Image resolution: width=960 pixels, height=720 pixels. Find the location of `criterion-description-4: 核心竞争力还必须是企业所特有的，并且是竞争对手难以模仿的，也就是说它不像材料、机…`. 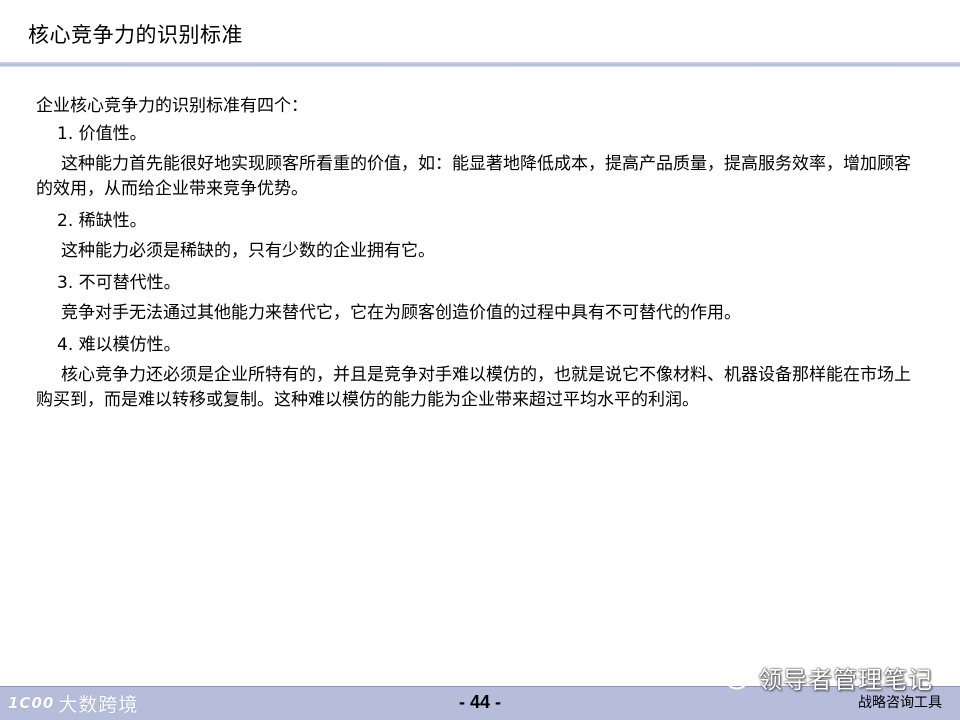

criterion-description-4: 核心竞争力还必须是企业所特有的，并且是竞争对手难以模仿的，也就是说它不像材料、机… is located at coordinates (473, 387).